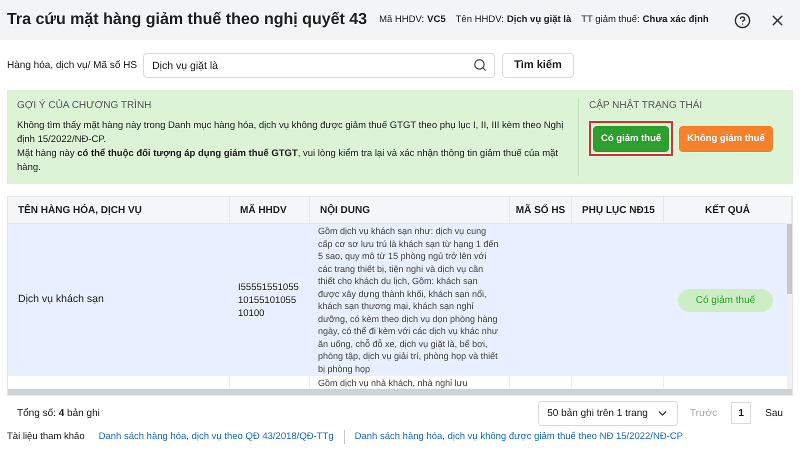 This screenshot has width=800, height=472. Describe the element at coordinates (393, 383) in the screenshot. I see `table-cell-text: Gồm dịch vụ nhà khách, nhà nghỉ lưu` at that location.